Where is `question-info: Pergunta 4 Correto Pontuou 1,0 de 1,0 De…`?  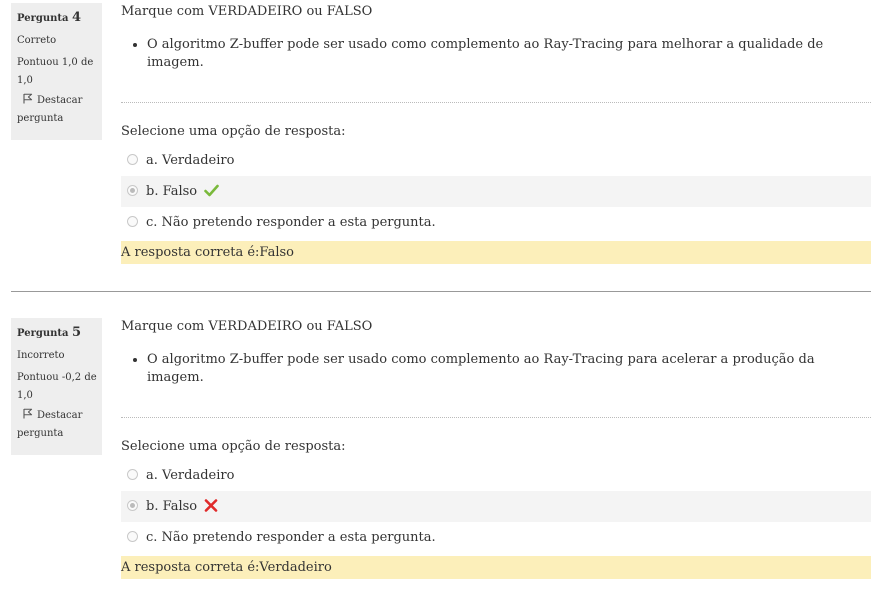
question-info: Pergunta 4 Correto Pontuou 1,0 de 1,0 De… is located at coordinates (56, 71).